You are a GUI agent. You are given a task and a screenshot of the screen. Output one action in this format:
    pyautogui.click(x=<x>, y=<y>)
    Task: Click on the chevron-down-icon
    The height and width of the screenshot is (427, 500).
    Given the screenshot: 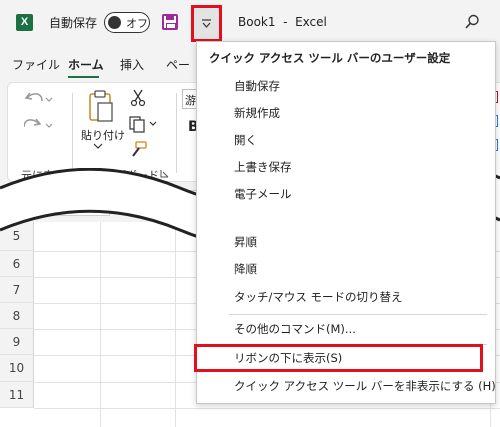 What is the action you would take?
    pyautogui.click(x=206, y=23)
    